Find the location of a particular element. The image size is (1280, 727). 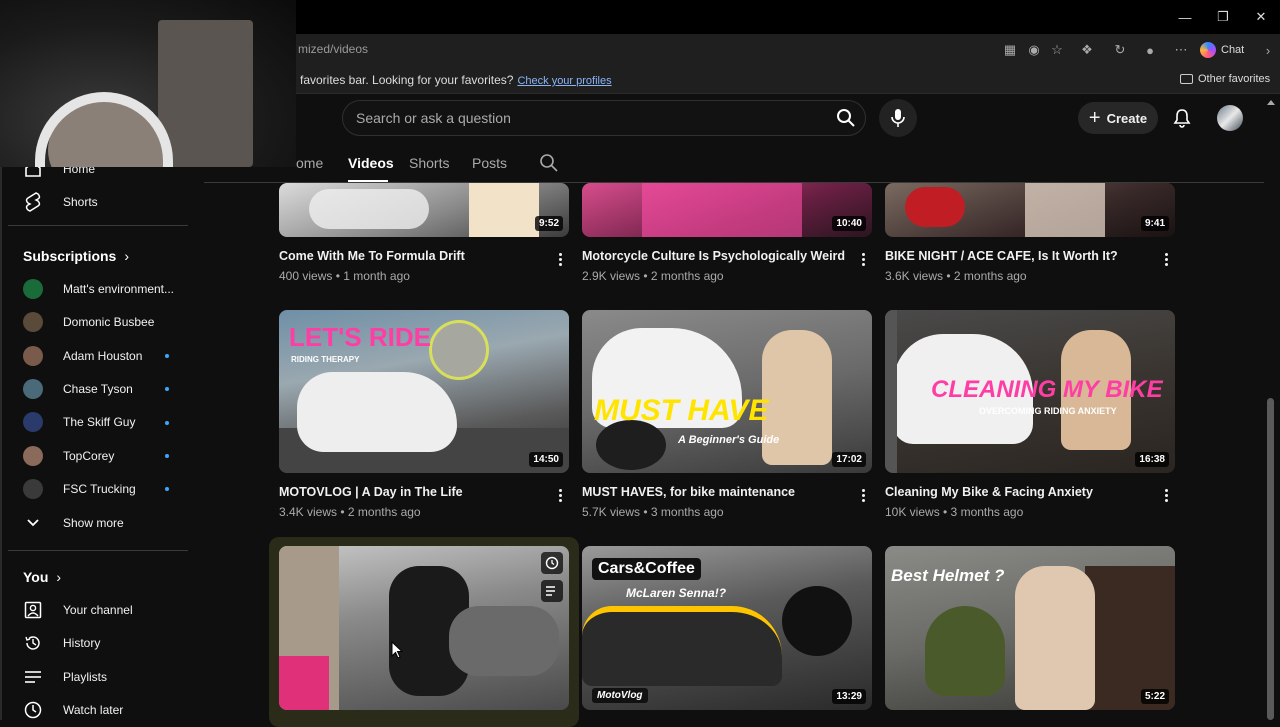

show-more-button: Show more is located at coordinates (73, 523).